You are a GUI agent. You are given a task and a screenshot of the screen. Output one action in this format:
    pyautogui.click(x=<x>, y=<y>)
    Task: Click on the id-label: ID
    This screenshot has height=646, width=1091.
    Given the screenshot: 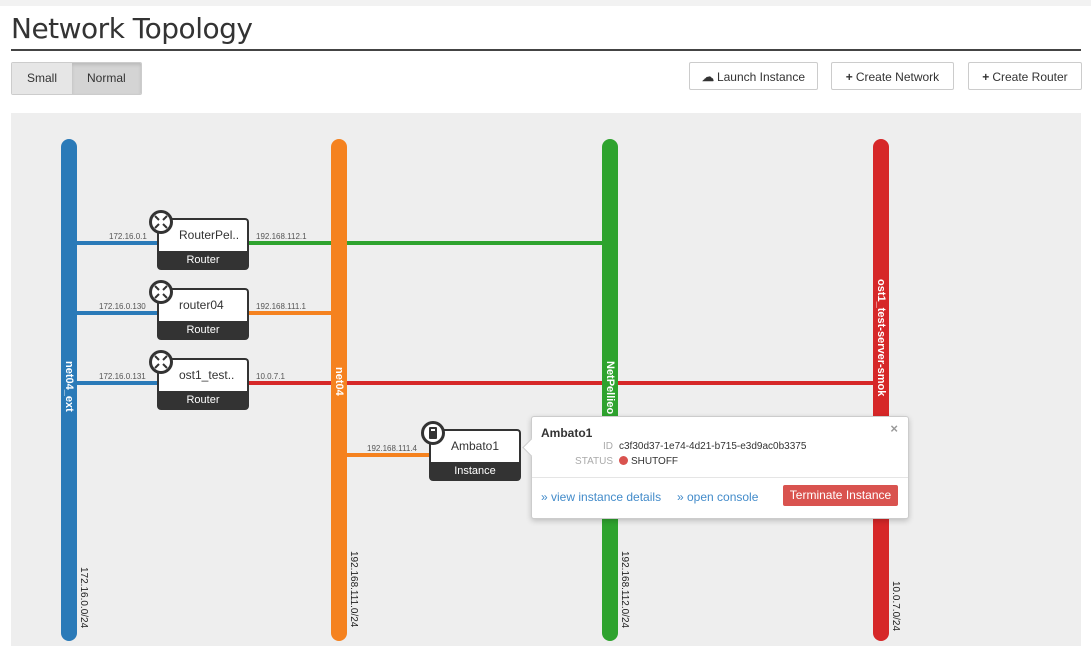 What is the action you would take?
    pyautogui.click(x=608, y=446)
    